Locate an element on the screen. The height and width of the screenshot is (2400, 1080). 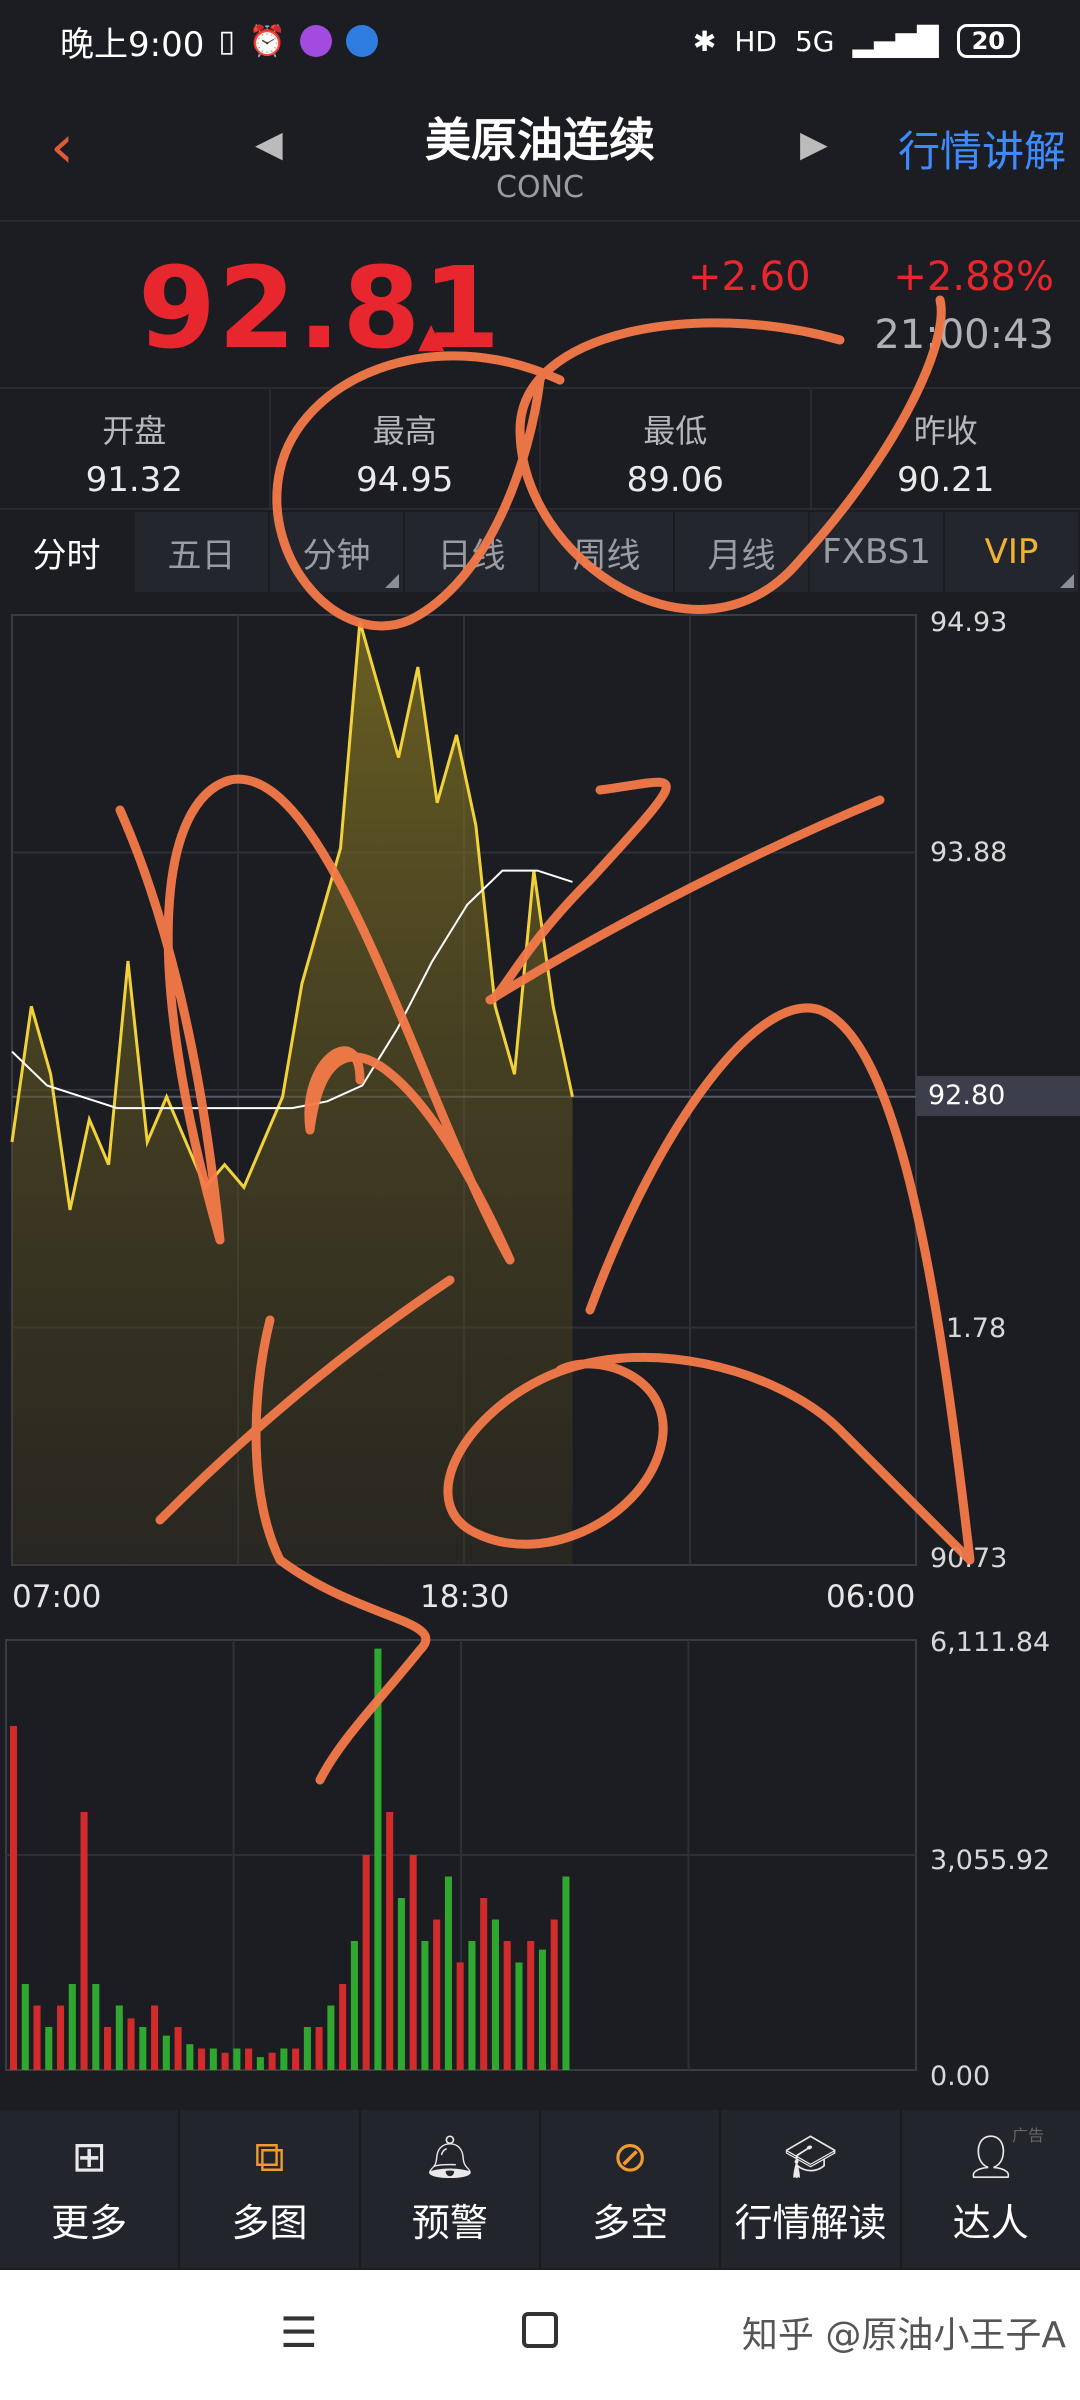
home-icon is located at coordinates (540, 2330).